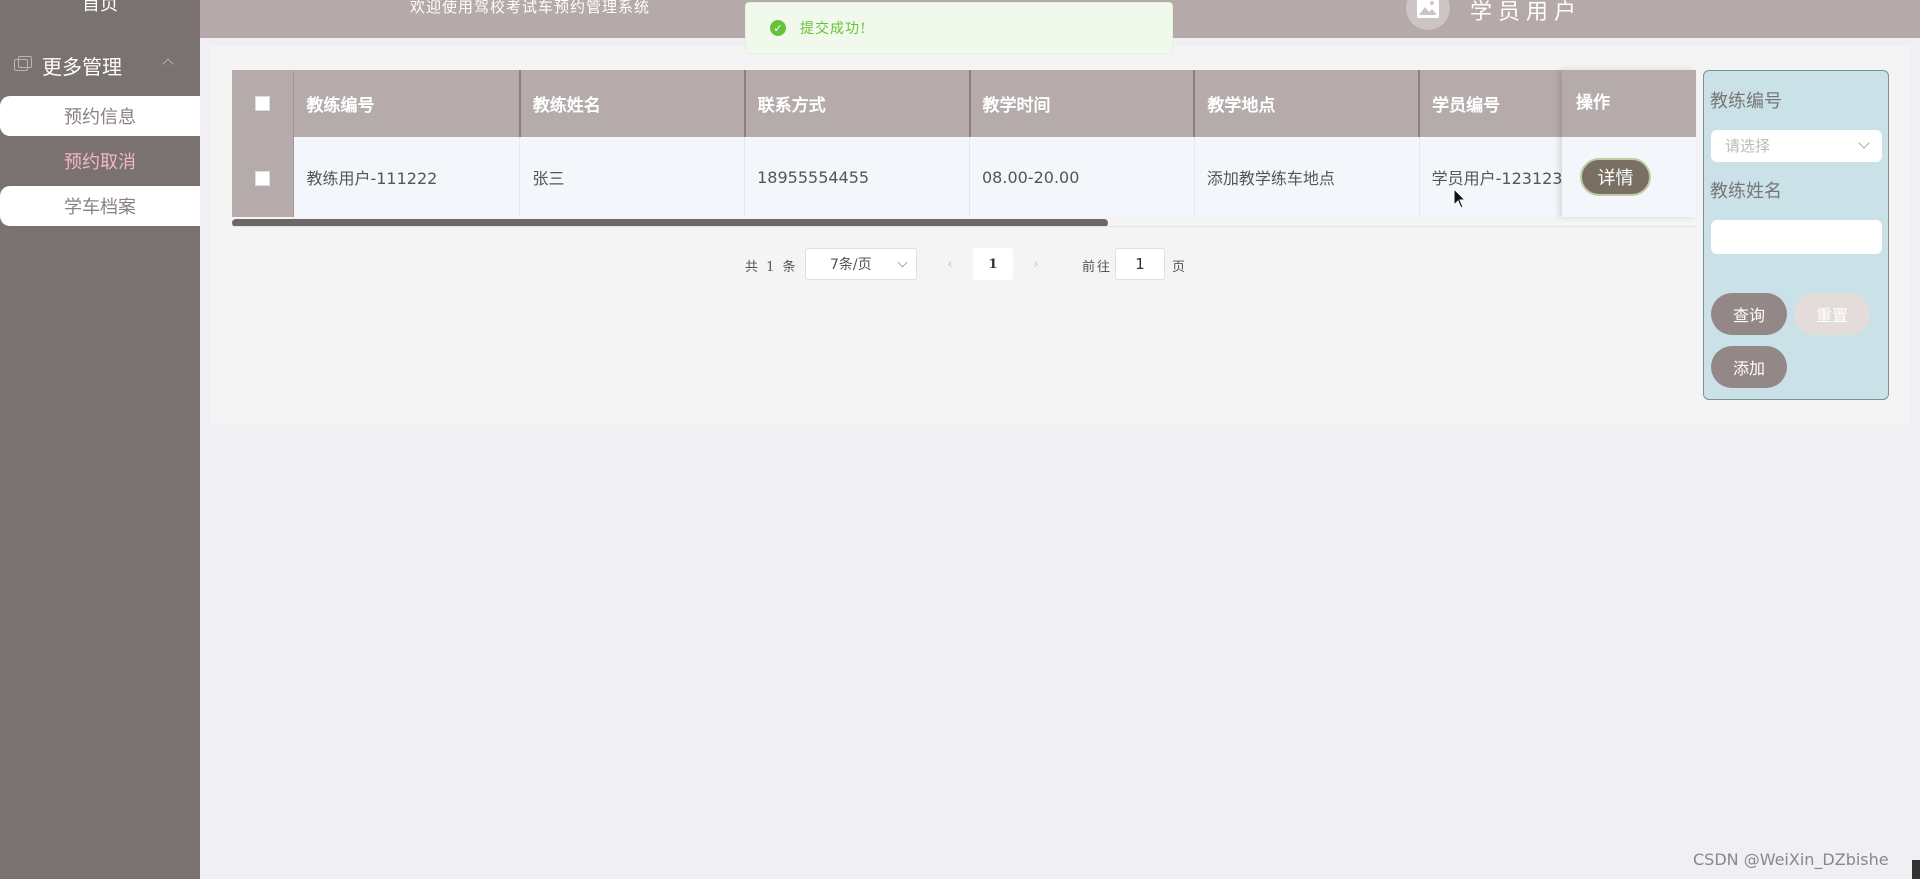 Image resolution: width=1920 pixels, height=879 pixels. Describe the element at coordinates (632, 103) in the screenshot. I see `column-header-coach-name: 教练姓名` at that location.